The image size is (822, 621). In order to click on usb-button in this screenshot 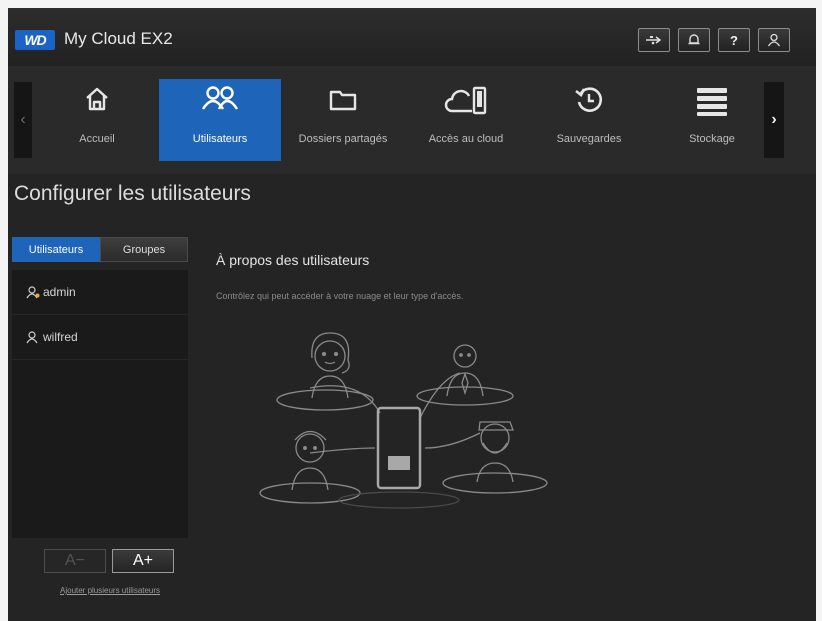, I will do `click(654, 40)`.